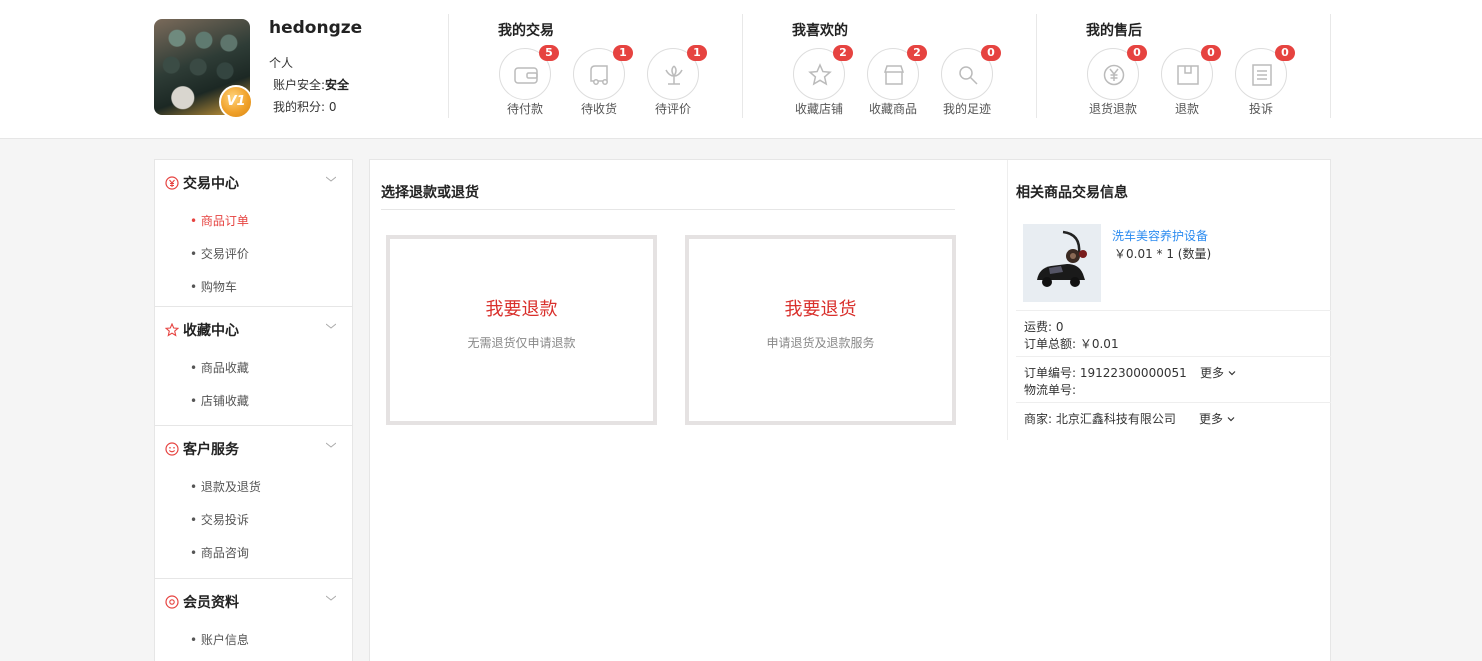 This screenshot has width=1482, height=661. What do you see at coordinates (316, 28) in the screenshot?
I see `username: hedongze` at bounding box center [316, 28].